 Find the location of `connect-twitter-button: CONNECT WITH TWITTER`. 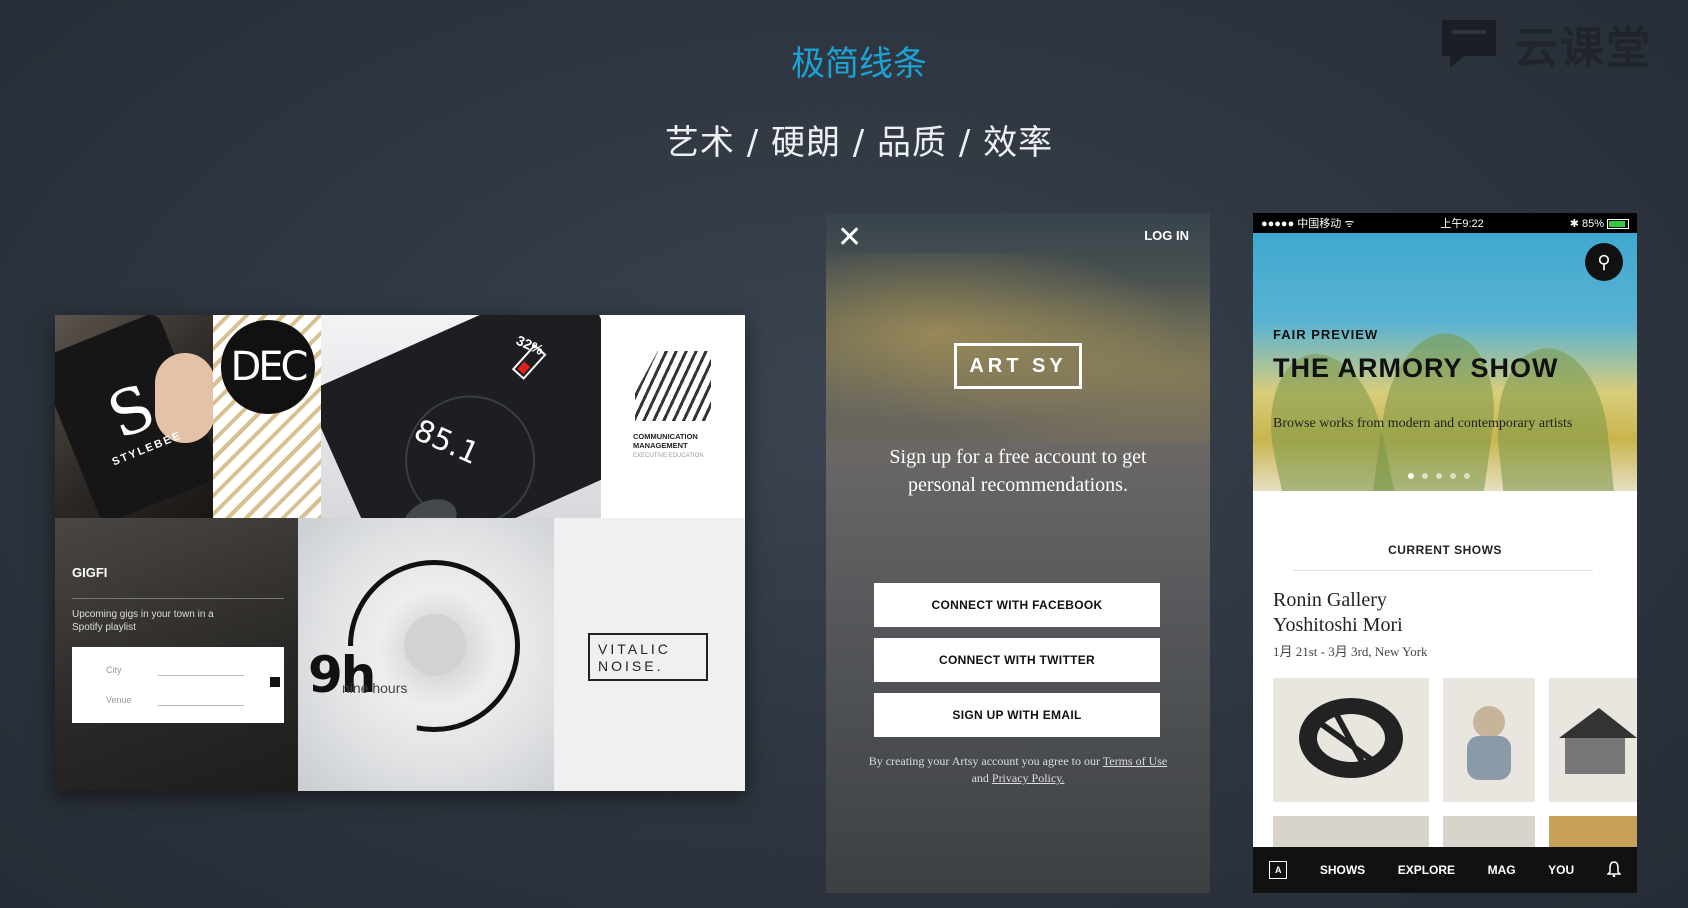

connect-twitter-button: CONNECT WITH TWITTER is located at coordinates (1017, 660).